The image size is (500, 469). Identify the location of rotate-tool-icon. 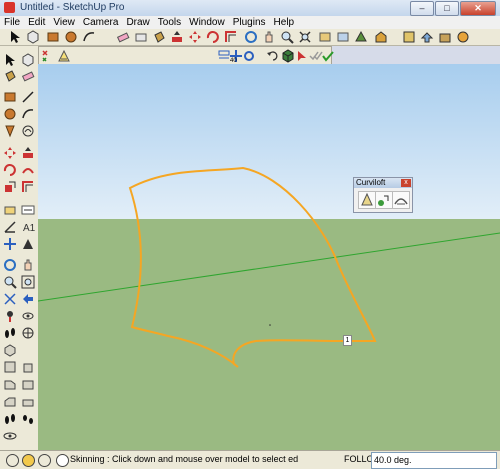
(10, 170).